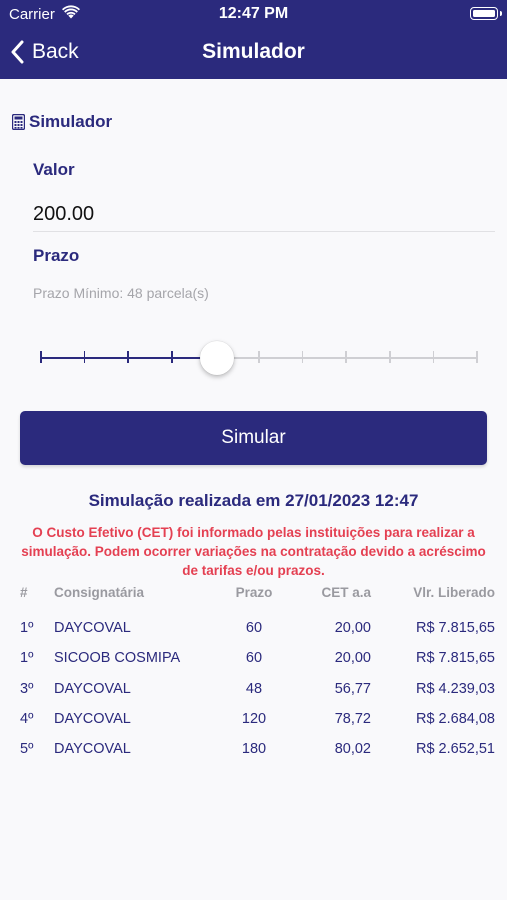 This screenshot has width=507, height=900. Describe the element at coordinates (346, 592) in the screenshot. I see `column-header-cet: CET a.a` at that location.